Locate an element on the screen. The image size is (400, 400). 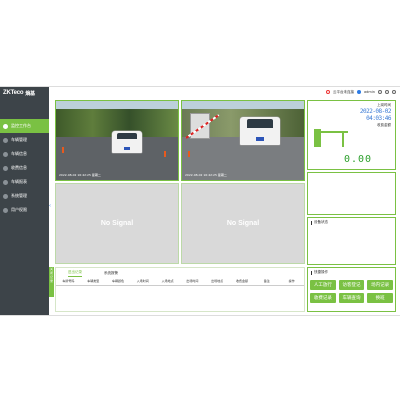
sidebar-item-monitor: 监控工作台 is located at coordinates (24, 126).